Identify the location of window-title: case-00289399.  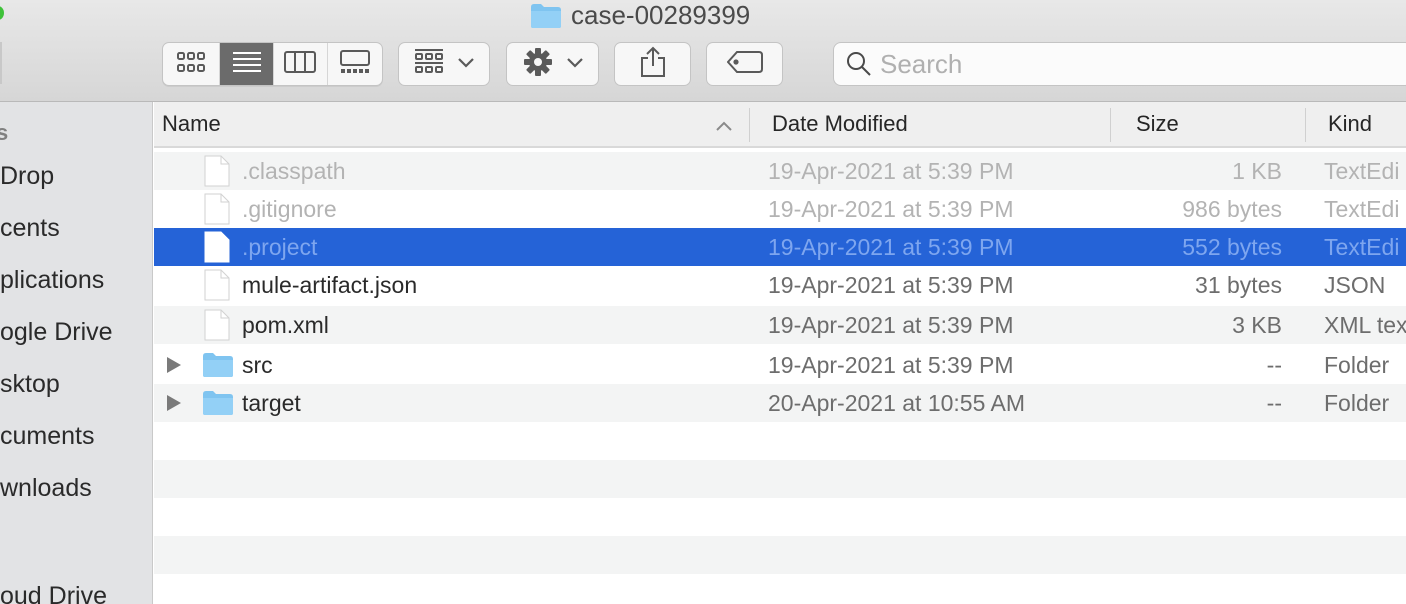
(640, 15).